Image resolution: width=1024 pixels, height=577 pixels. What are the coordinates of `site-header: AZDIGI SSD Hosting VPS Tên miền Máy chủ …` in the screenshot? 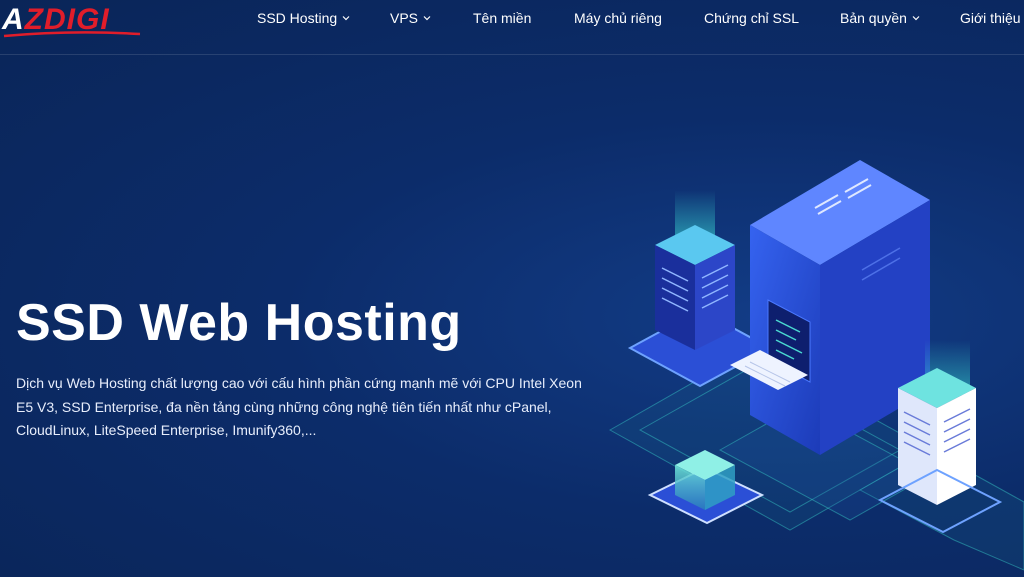 It's located at (512, 27).